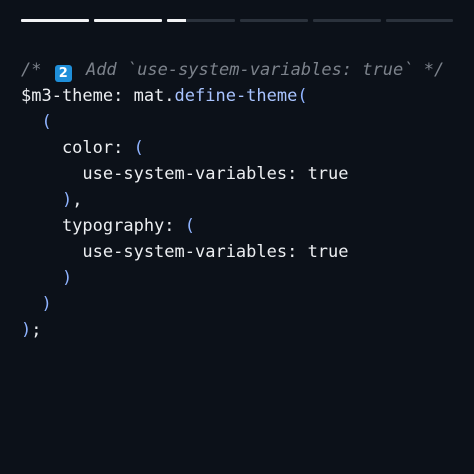 The image size is (474, 474). I want to click on code-line-9: ), so click(232, 278).